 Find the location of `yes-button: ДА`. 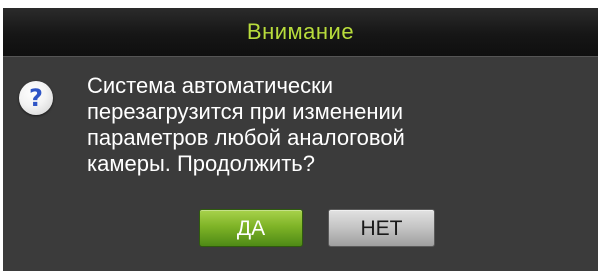

yes-button: ДА is located at coordinates (251, 228).